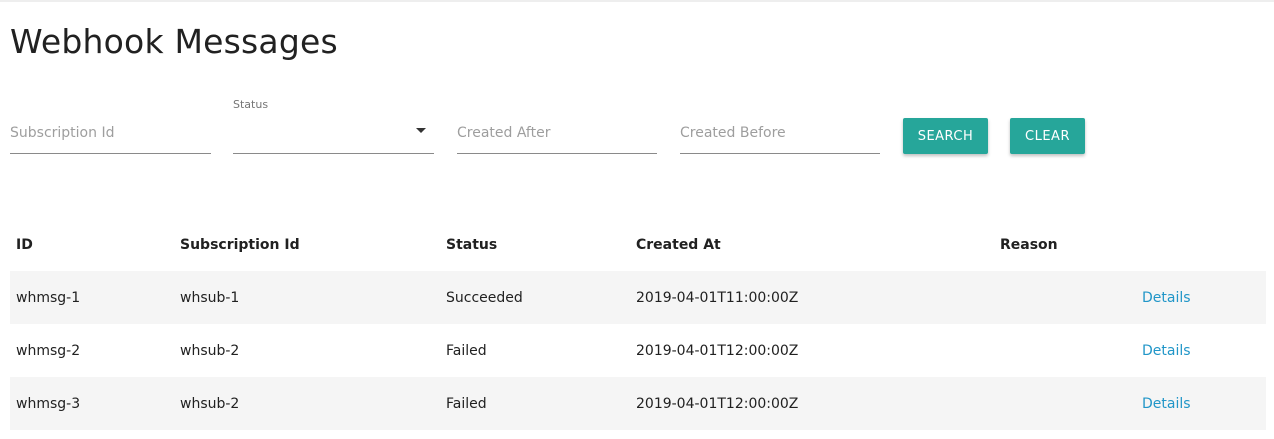 The height and width of the screenshot is (439, 1274). What do you see at coordinates (780, 133) in the screenshot?
I see `created-before-input` at bounding box center [780, 133].